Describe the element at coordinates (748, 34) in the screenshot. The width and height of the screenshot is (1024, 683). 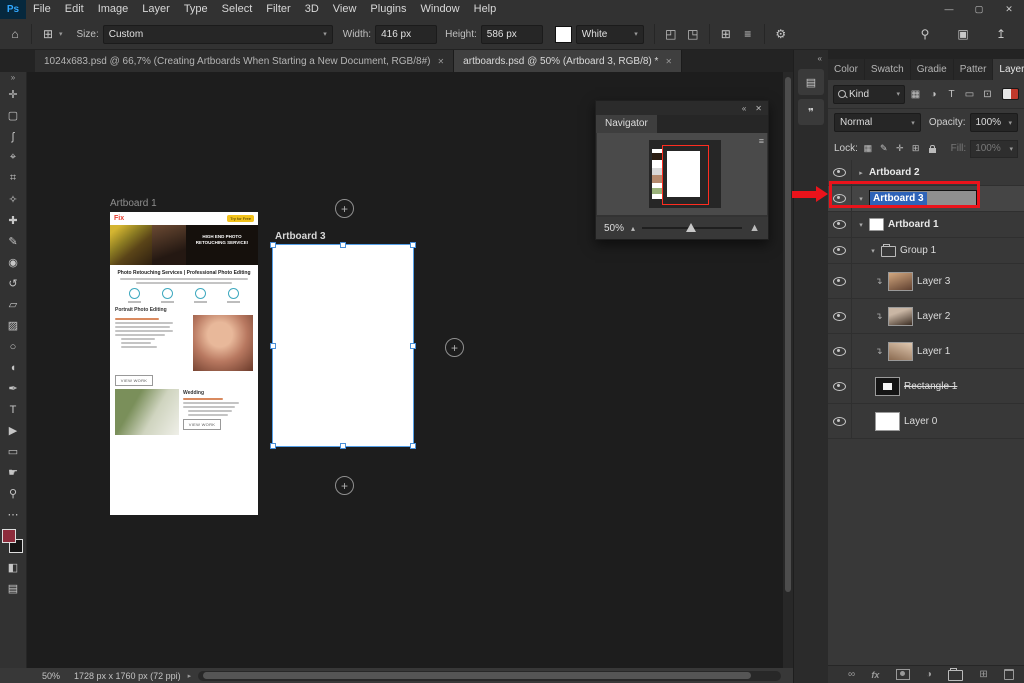
I see `align-icon: ≡` at that location.